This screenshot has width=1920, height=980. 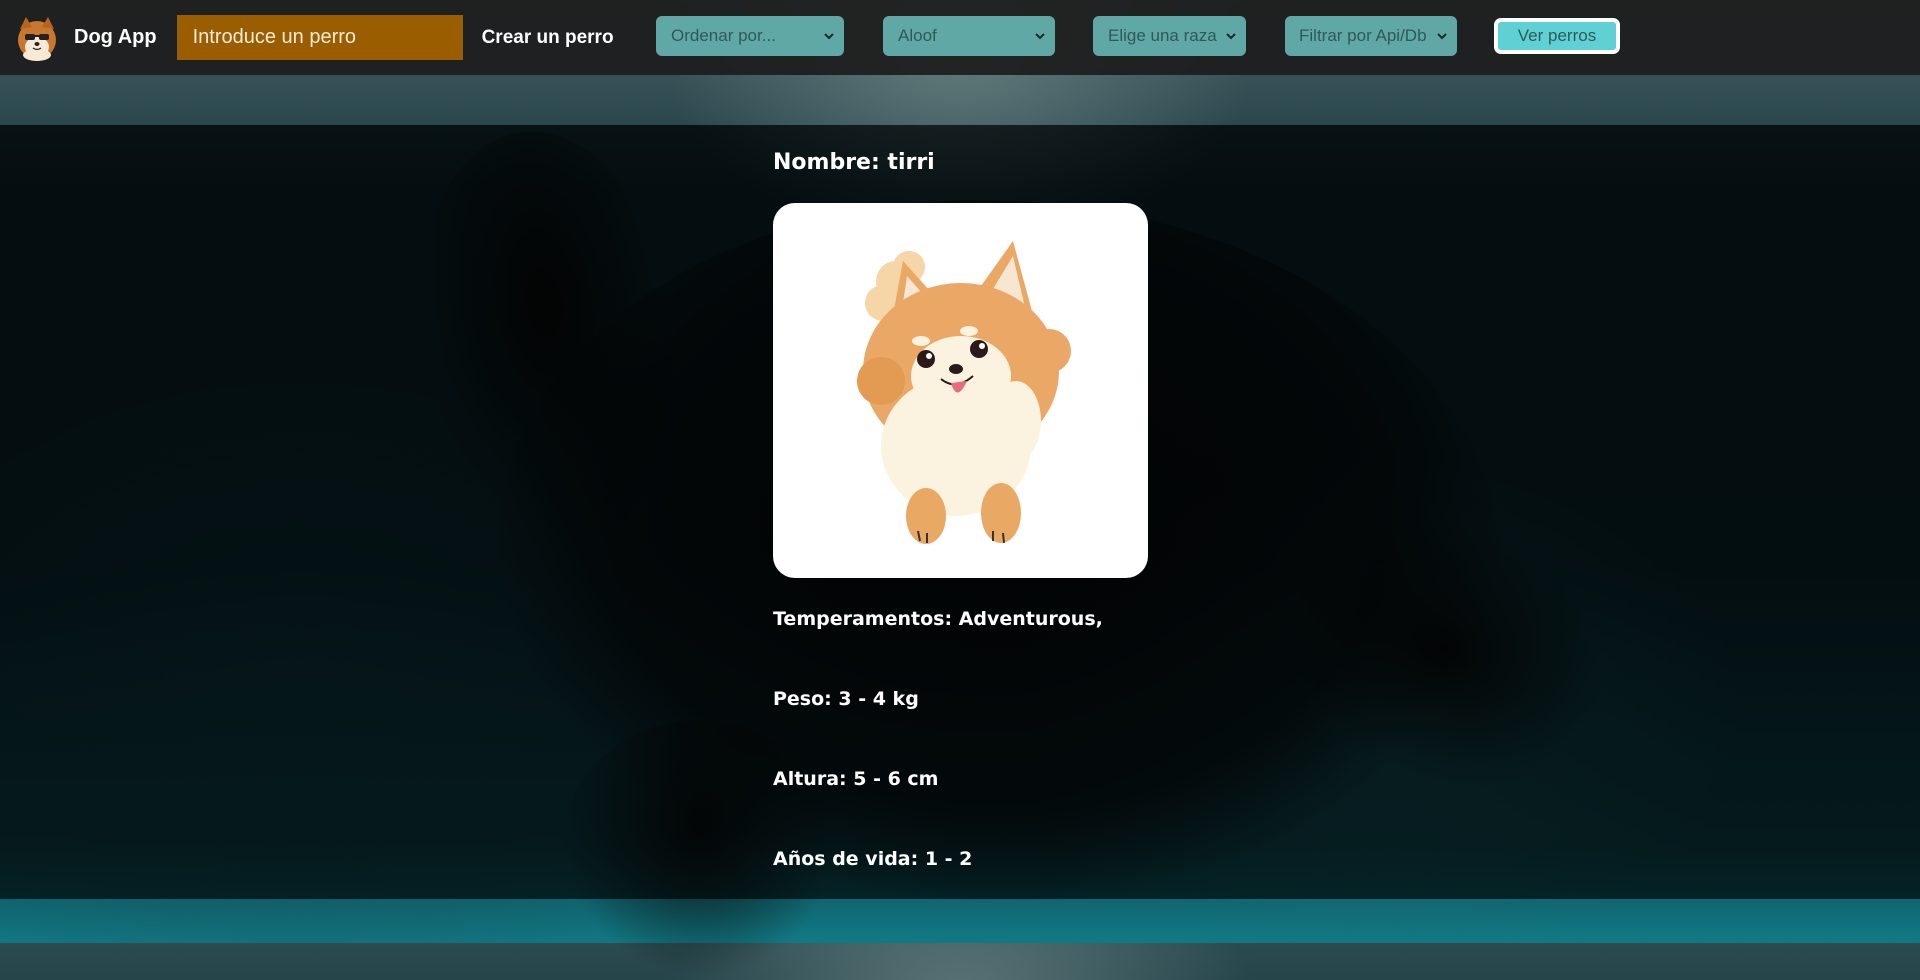 I want to click on dog-temperaments: Temperamentos: Adventurous,, so click(x=938, y=619).